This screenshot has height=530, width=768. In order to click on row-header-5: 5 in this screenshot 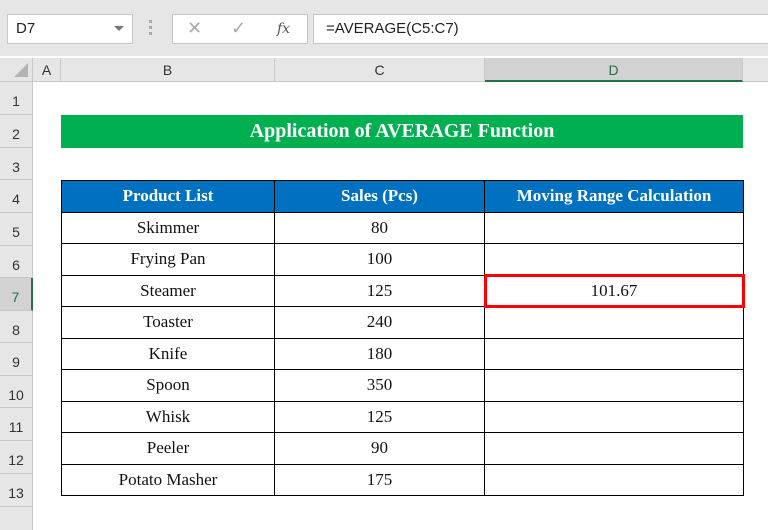, I will do `click(16, 229)`.